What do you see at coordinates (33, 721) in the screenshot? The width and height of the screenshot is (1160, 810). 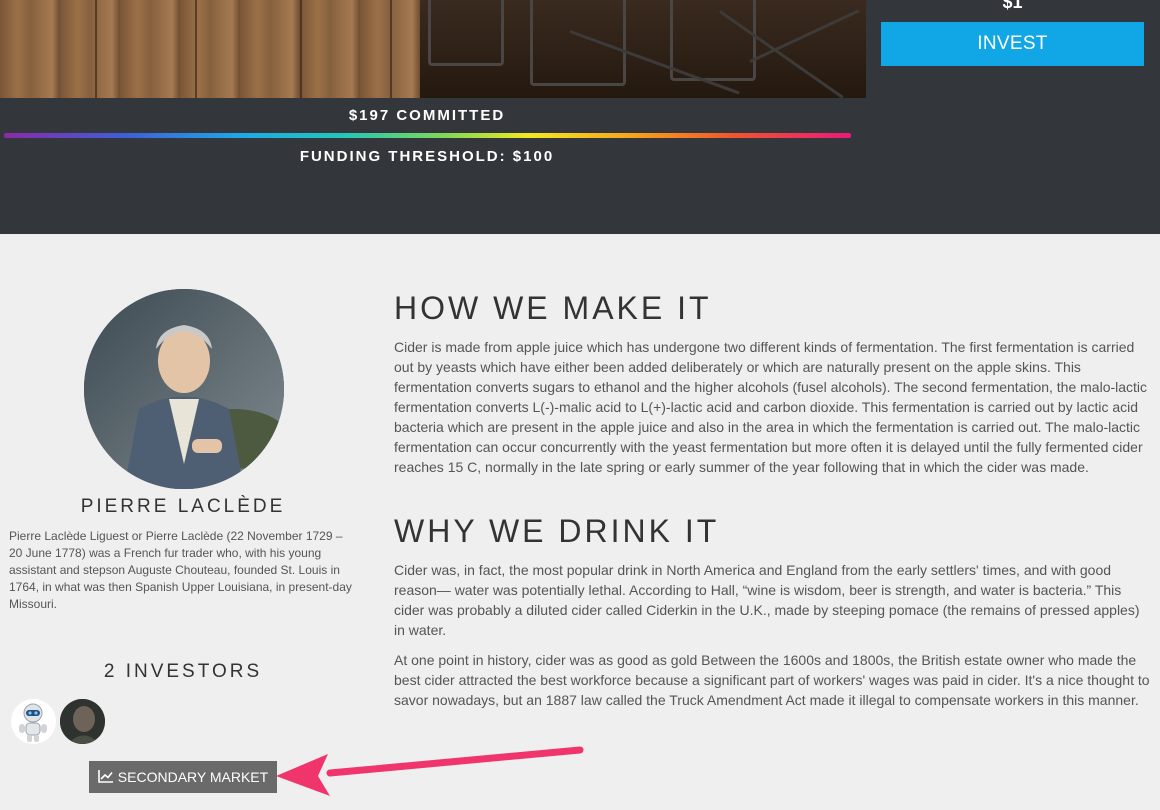 I see `investor-avatar-robot` at bounding box center [33, 721].